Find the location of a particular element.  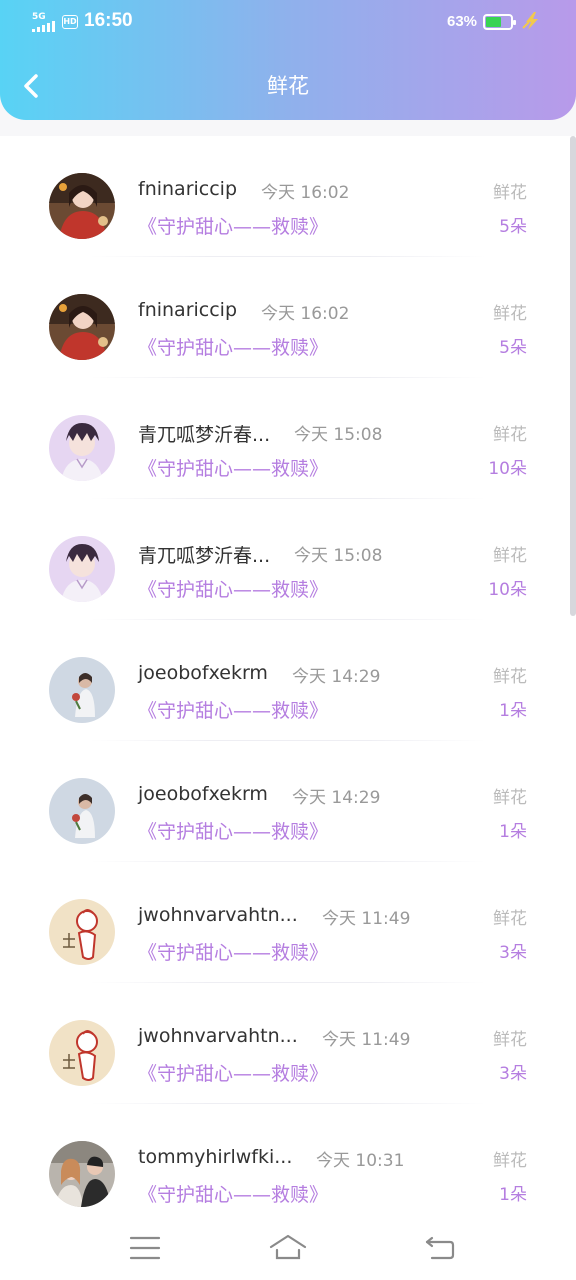

scrollbar is located at coordinates (573, 376).